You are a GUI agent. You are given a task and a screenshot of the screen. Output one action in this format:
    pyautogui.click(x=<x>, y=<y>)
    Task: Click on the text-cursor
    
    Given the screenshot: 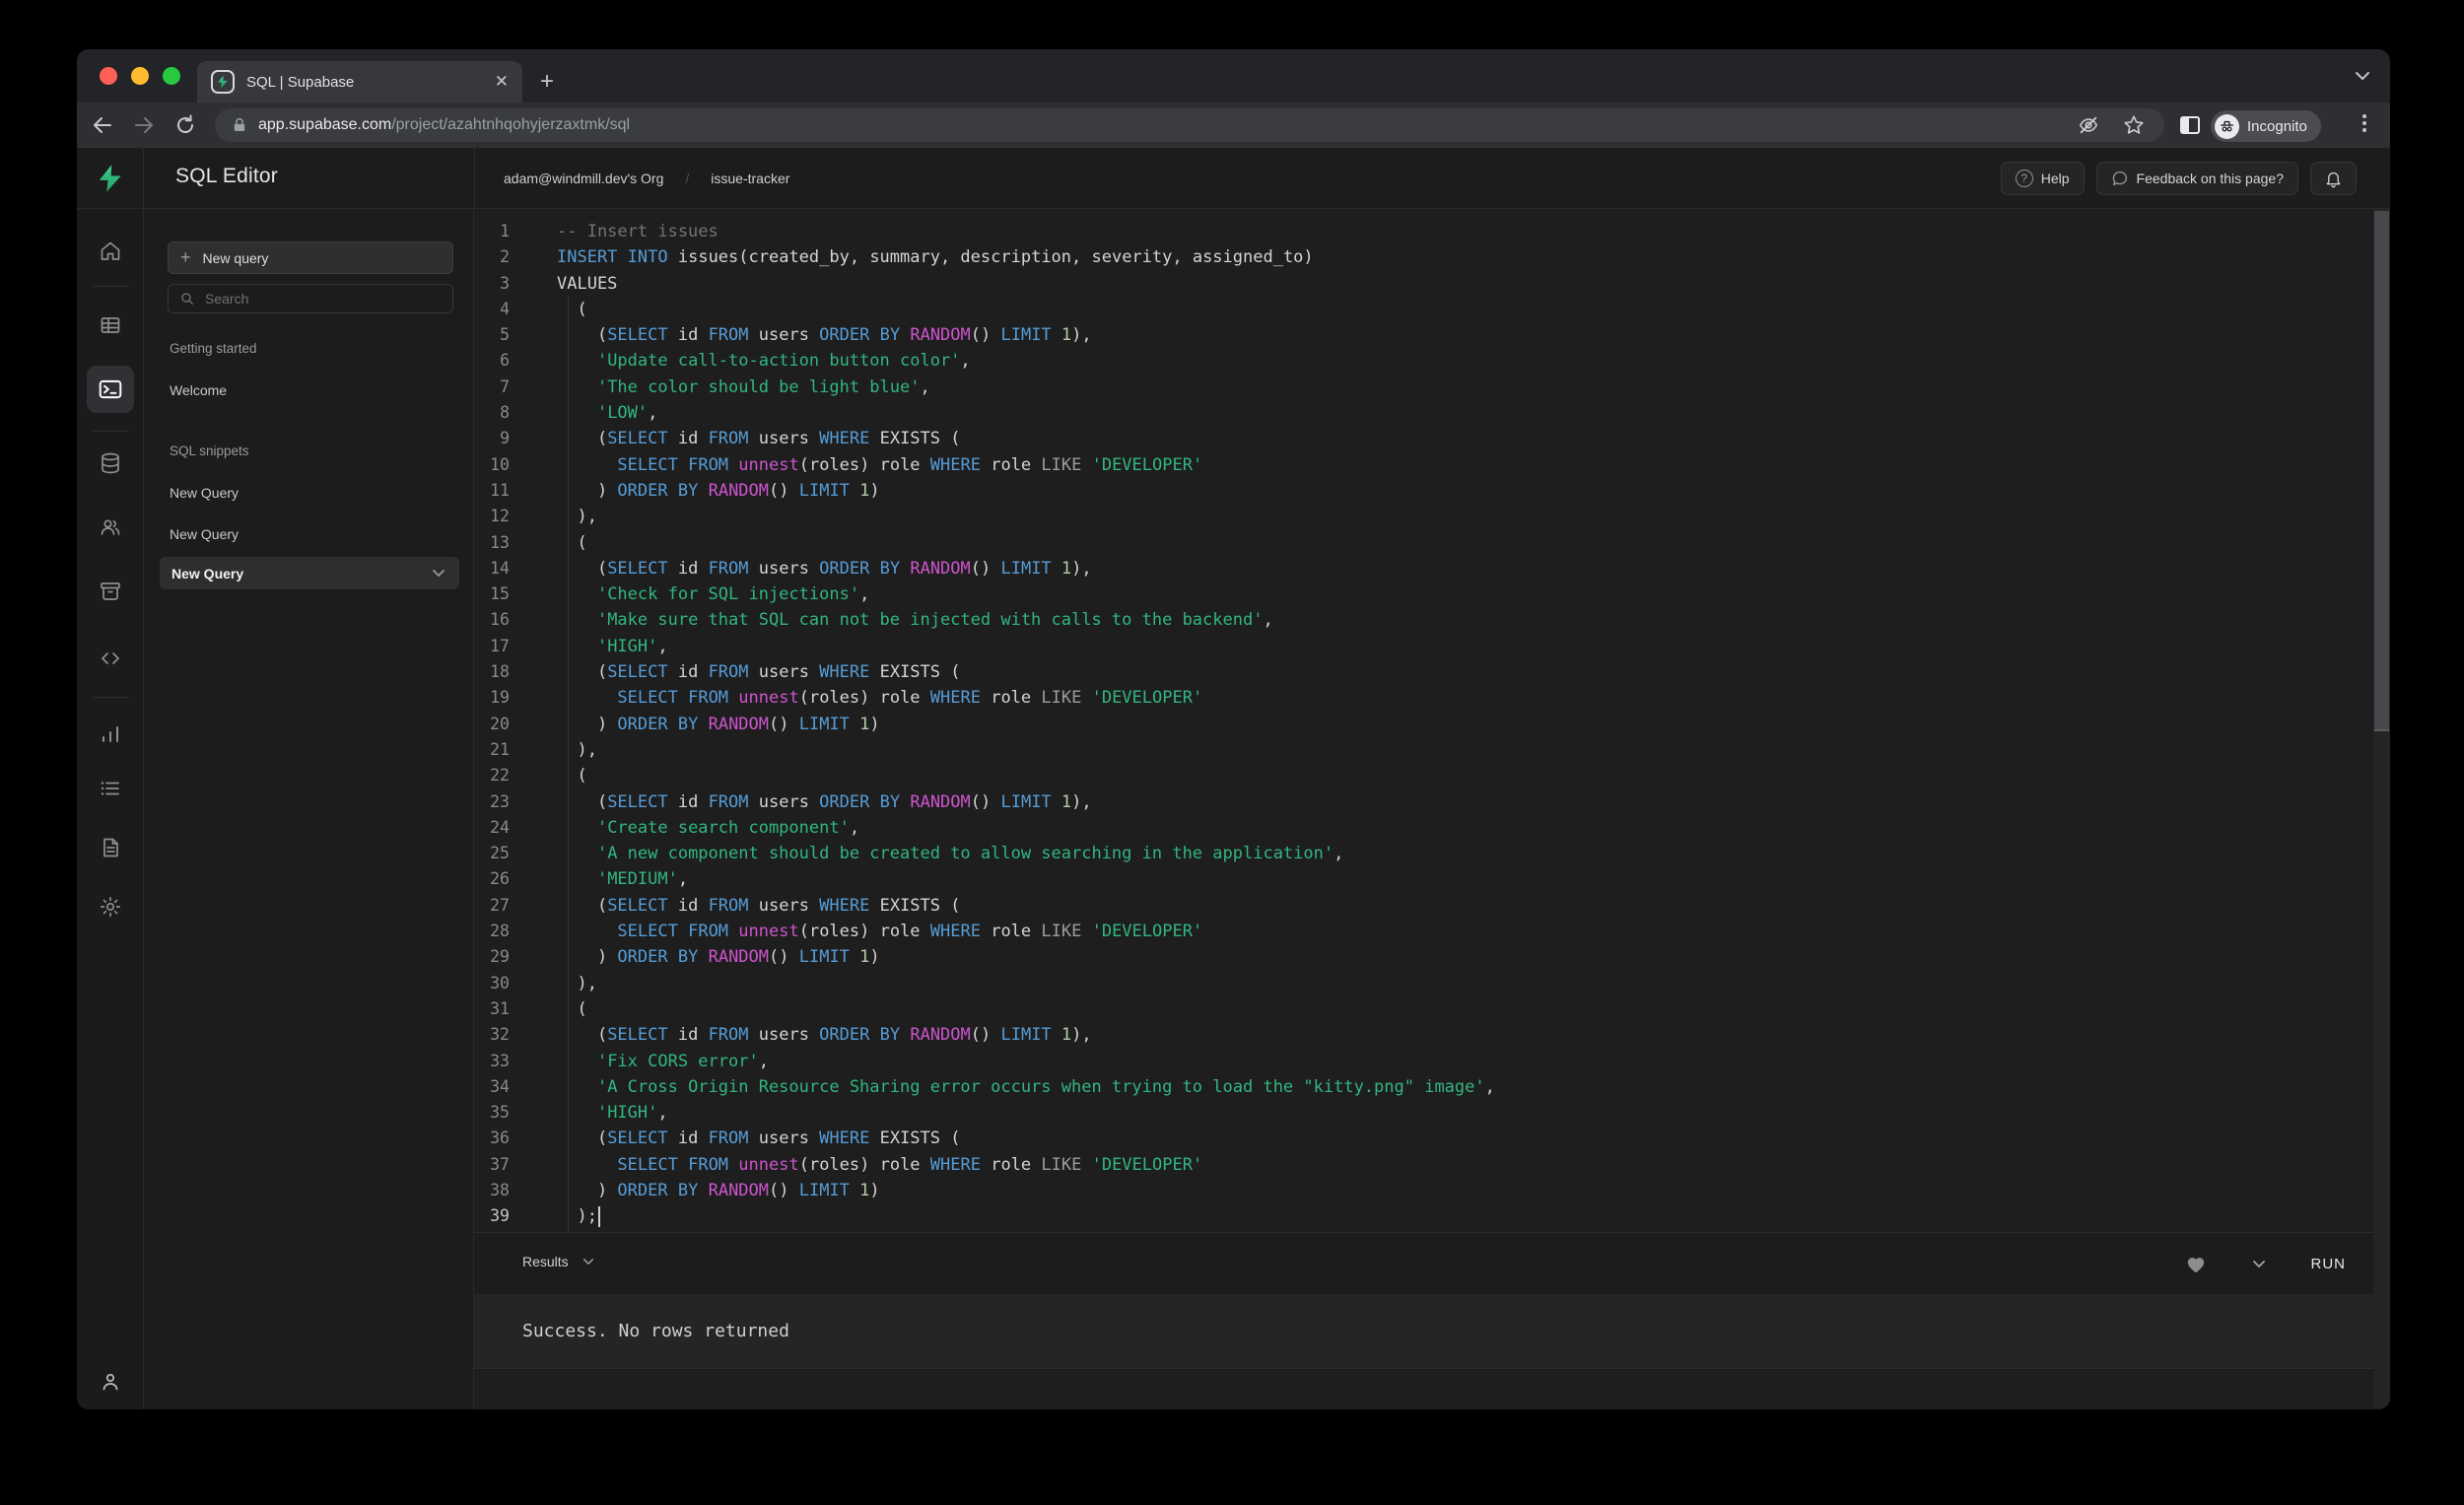 What is the action you would take?
    pyautogui.click(x=598, y=1216)
    